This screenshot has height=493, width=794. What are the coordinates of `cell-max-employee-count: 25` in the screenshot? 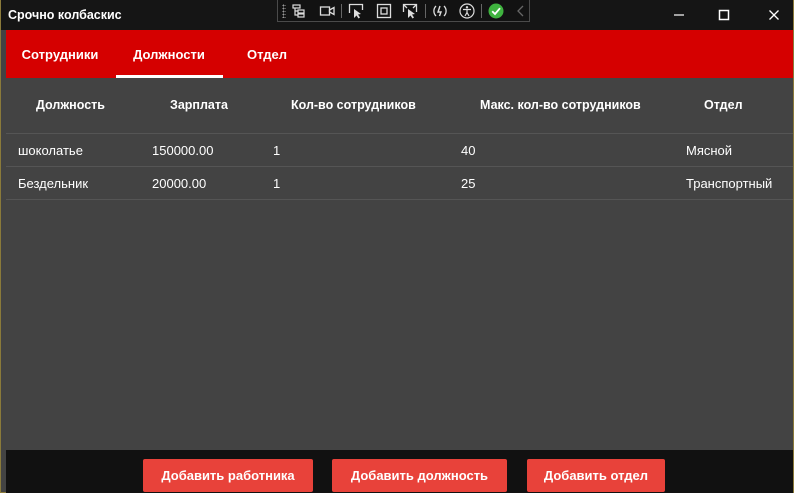 It's located at (468, 183).